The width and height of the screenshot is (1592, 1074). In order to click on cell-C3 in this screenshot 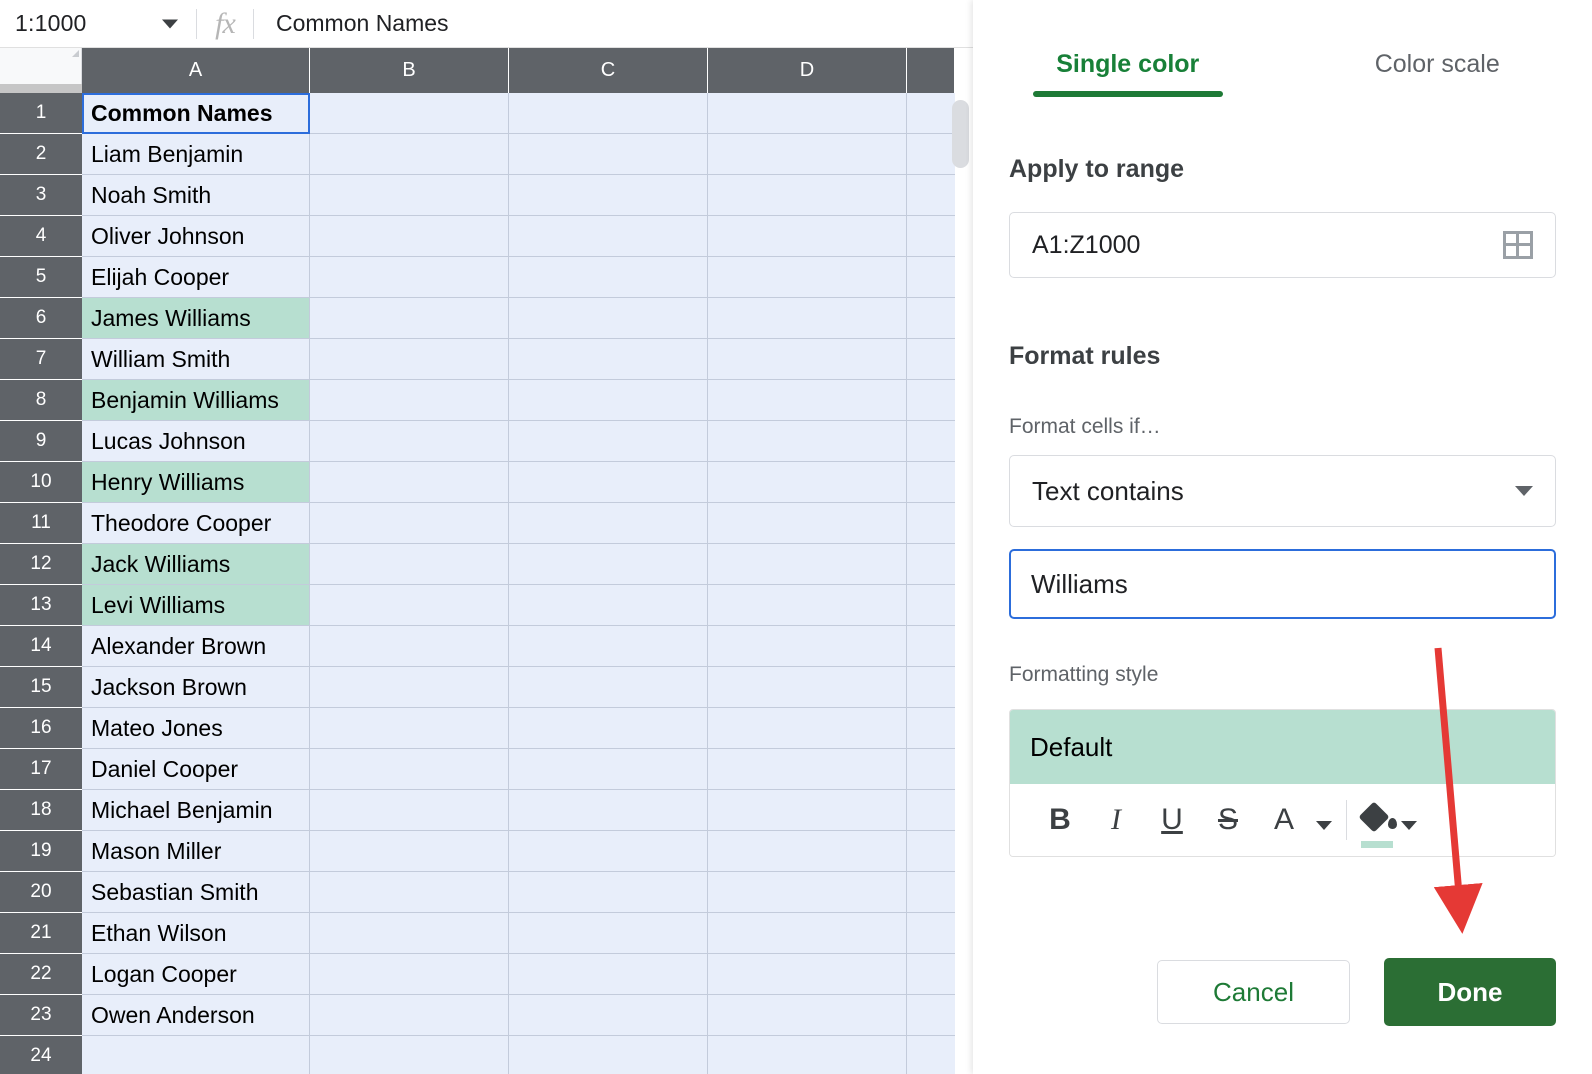, I will do `click(608, 195)`.